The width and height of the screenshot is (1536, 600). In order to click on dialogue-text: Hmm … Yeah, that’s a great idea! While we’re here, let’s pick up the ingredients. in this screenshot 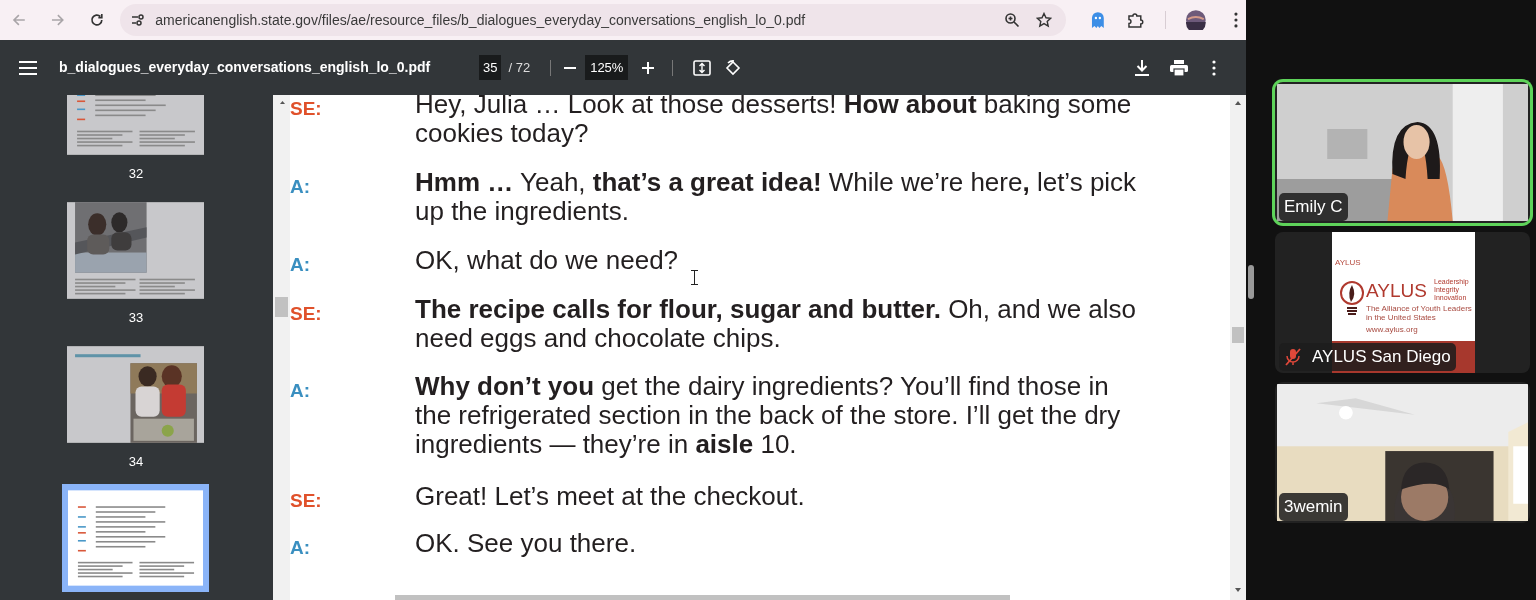, I will do `click(776, 197)`.